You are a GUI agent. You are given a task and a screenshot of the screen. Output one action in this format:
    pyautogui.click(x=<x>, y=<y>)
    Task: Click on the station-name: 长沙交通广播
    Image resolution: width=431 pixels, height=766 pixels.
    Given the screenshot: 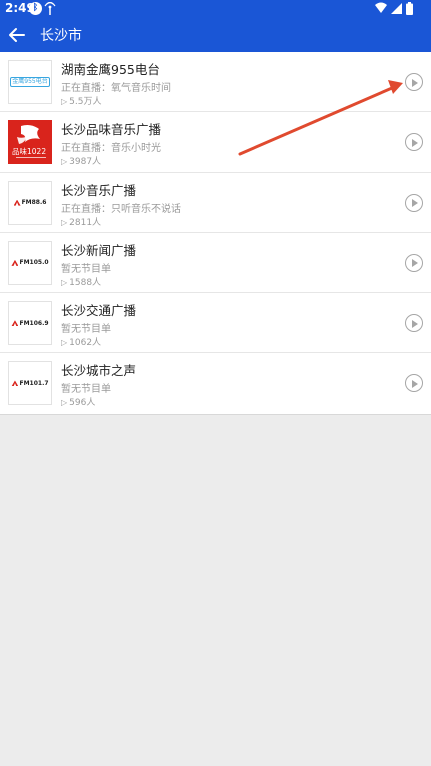 What is the action you would take?
    pyautogui.click(x=99, y=311)
    